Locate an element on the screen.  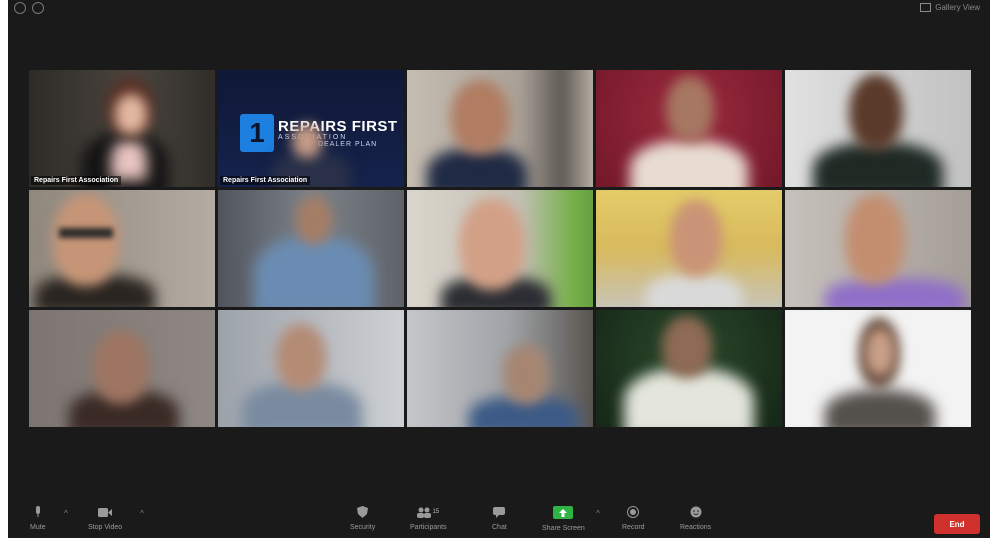
top-left-icons is located at coordinates (29, 8).